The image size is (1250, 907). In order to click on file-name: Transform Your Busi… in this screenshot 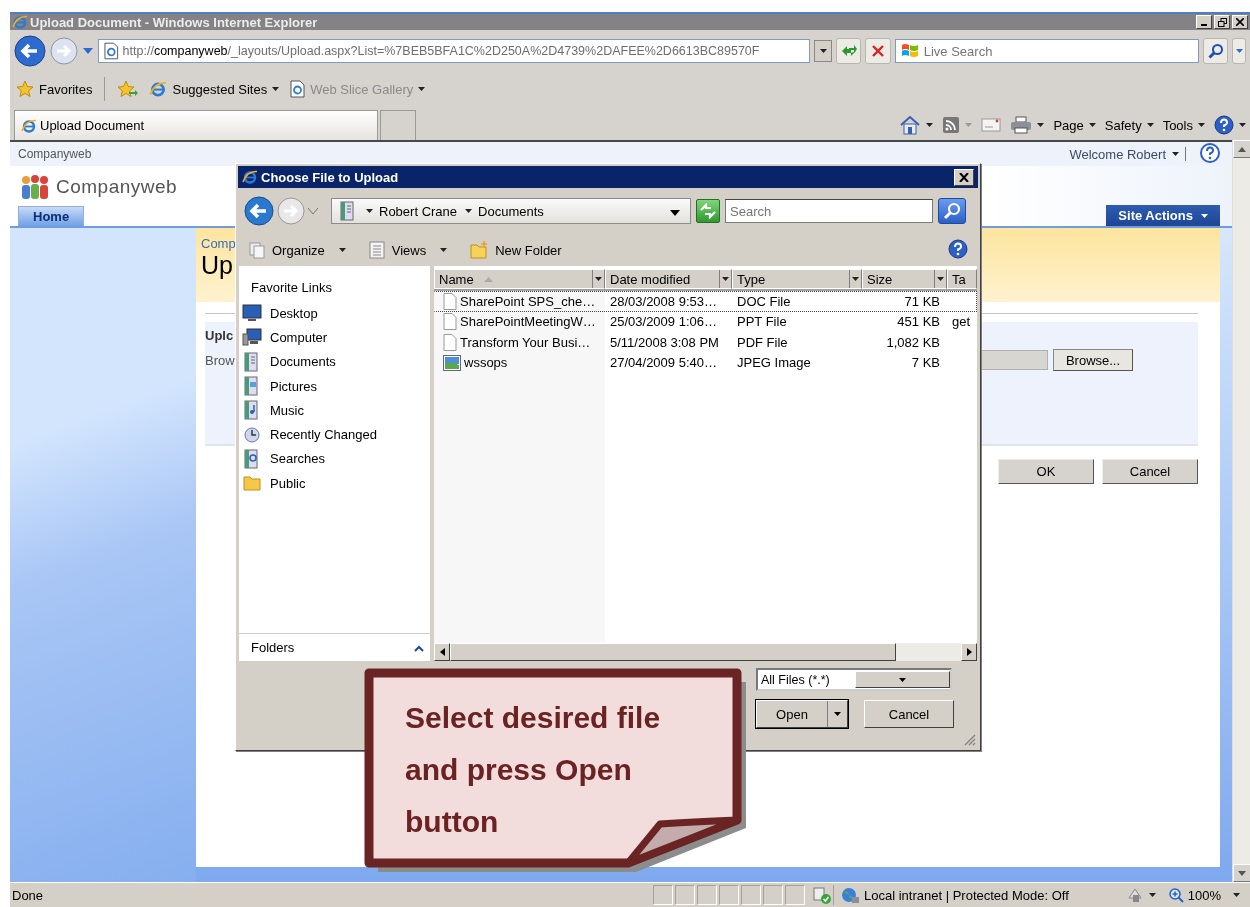, I will do `click(525, 342)`.